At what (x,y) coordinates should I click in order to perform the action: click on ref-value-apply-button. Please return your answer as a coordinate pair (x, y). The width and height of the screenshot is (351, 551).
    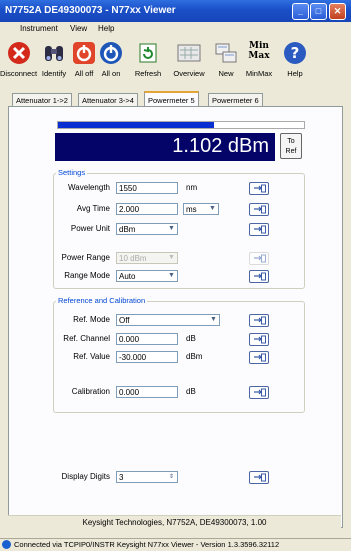
    Looking at the image, I should click on (259, 357).